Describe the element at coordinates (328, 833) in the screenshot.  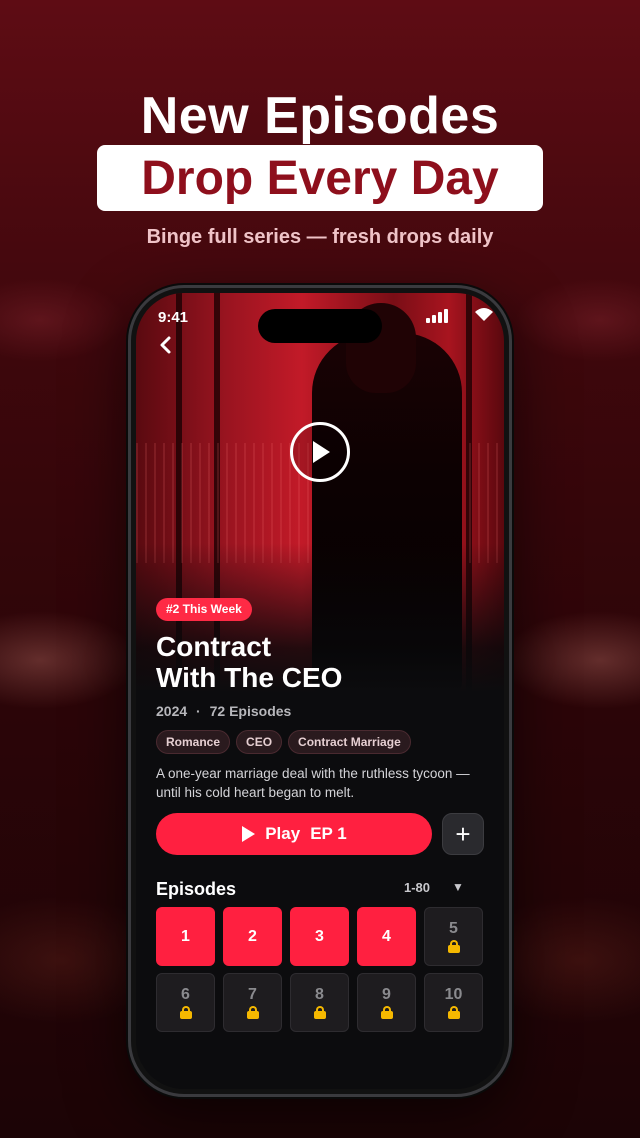
I see `play-episode: EP 1` at that location.